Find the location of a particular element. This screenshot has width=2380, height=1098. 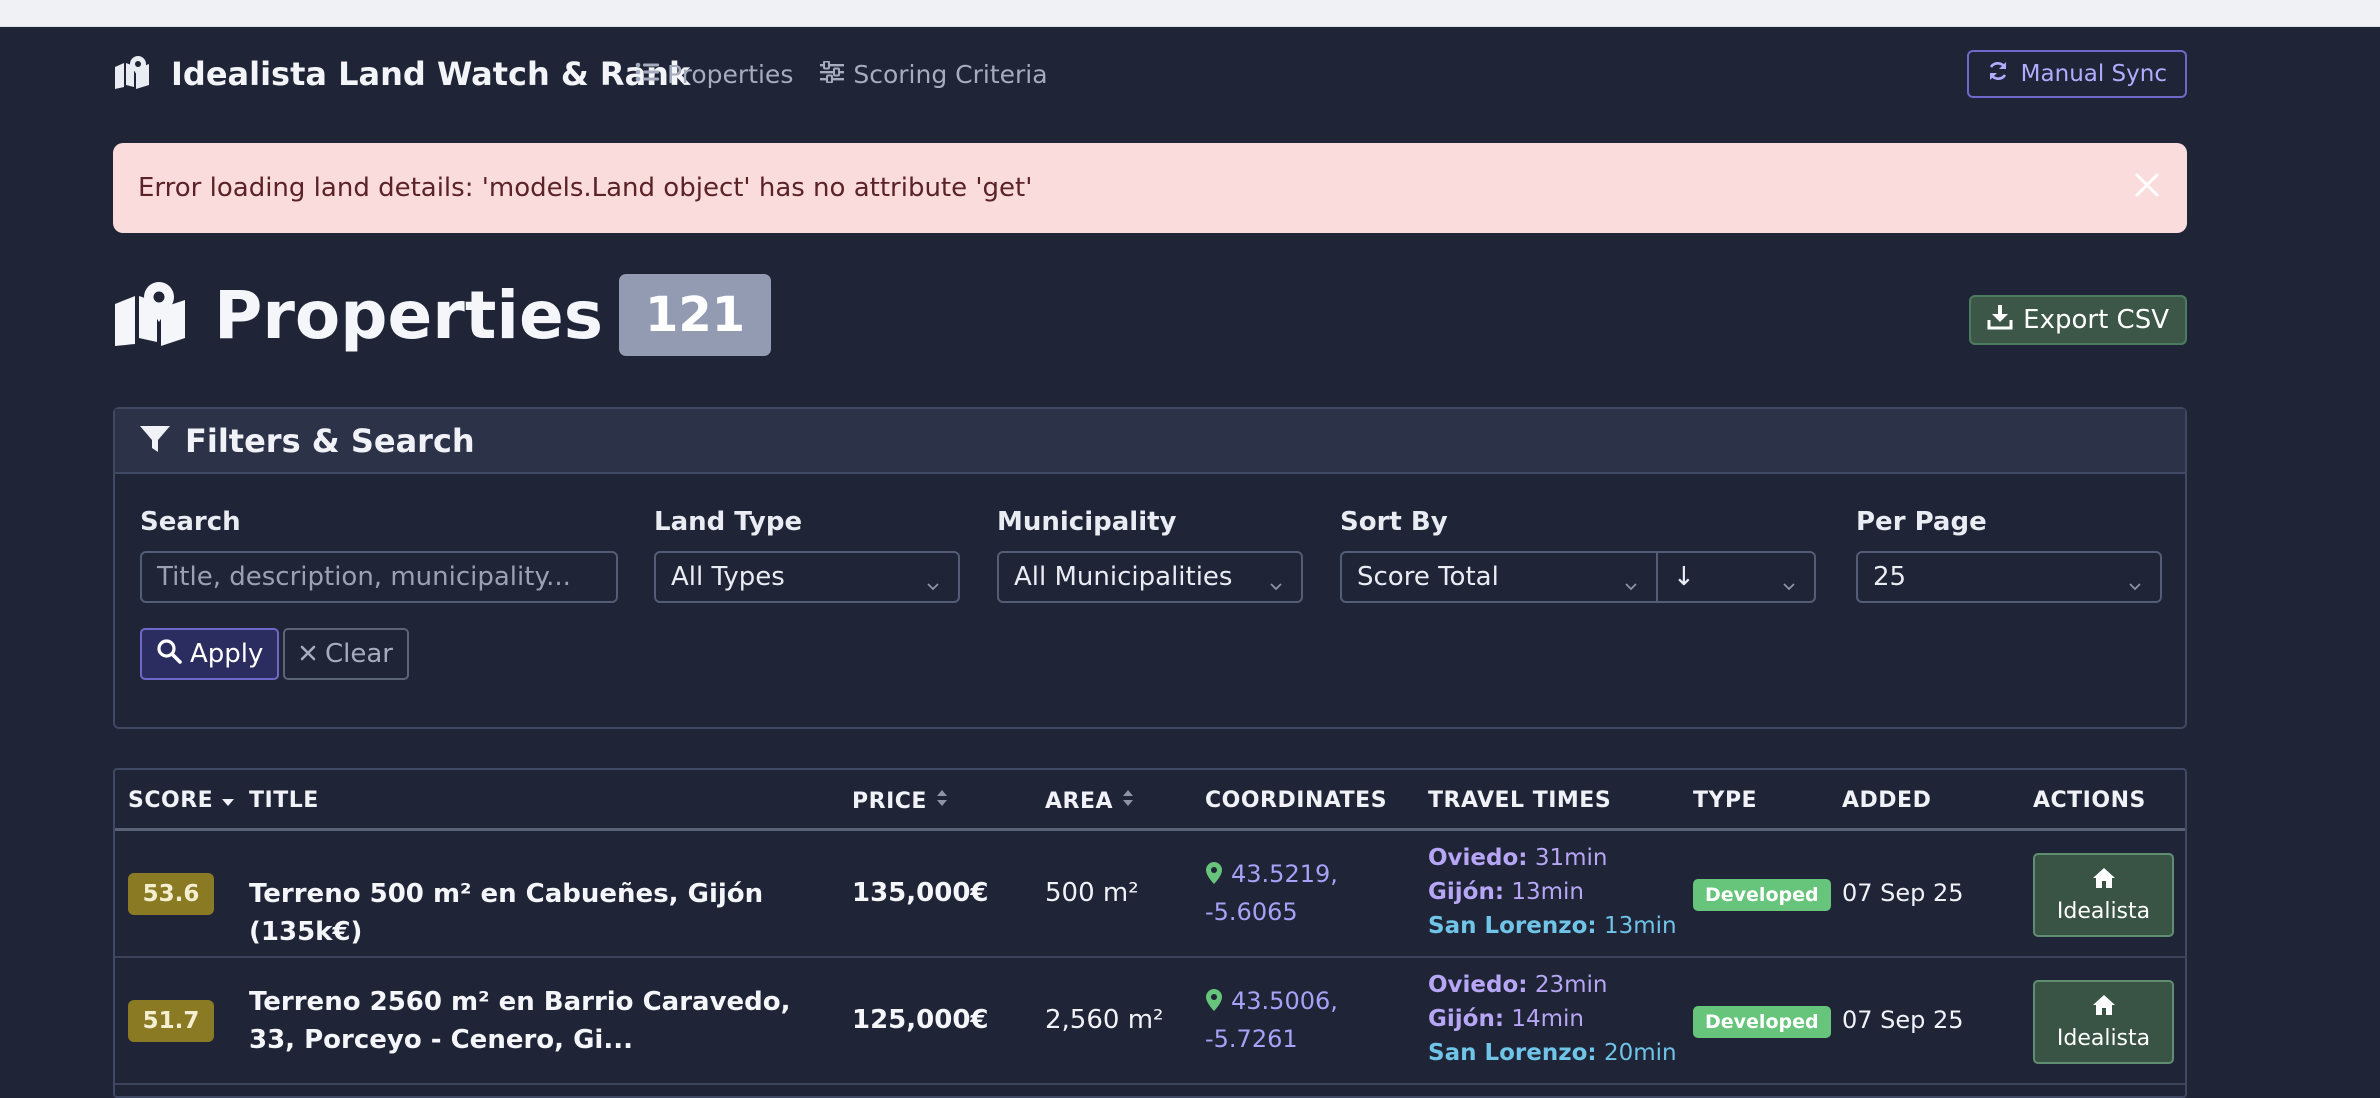

per-page-label: Per Page is located at coordinates (1921, 522).